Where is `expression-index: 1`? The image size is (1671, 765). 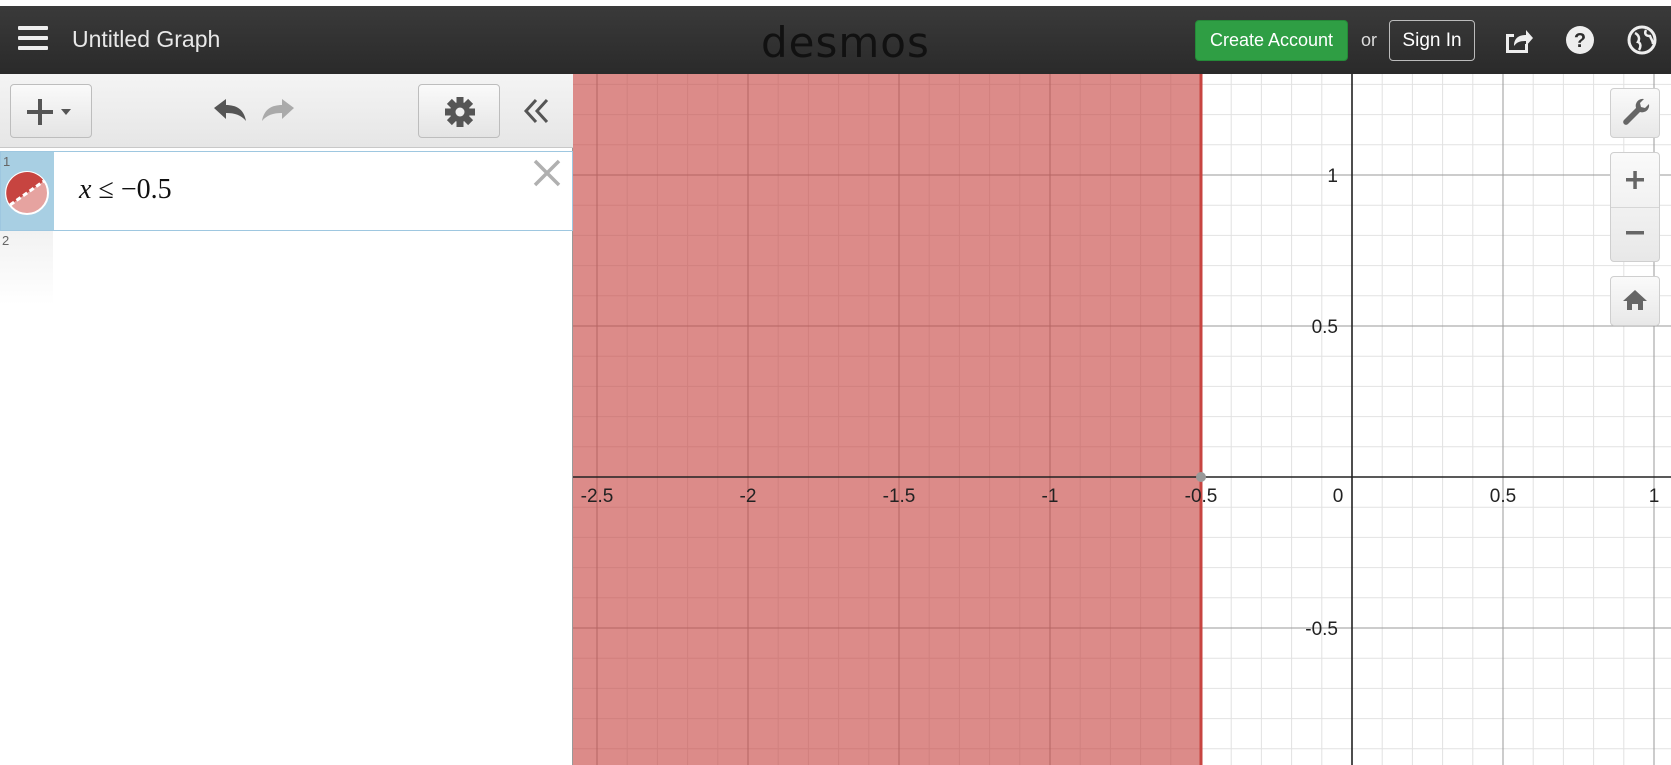 expression-index: 1 is located at coordinates (7, 161).